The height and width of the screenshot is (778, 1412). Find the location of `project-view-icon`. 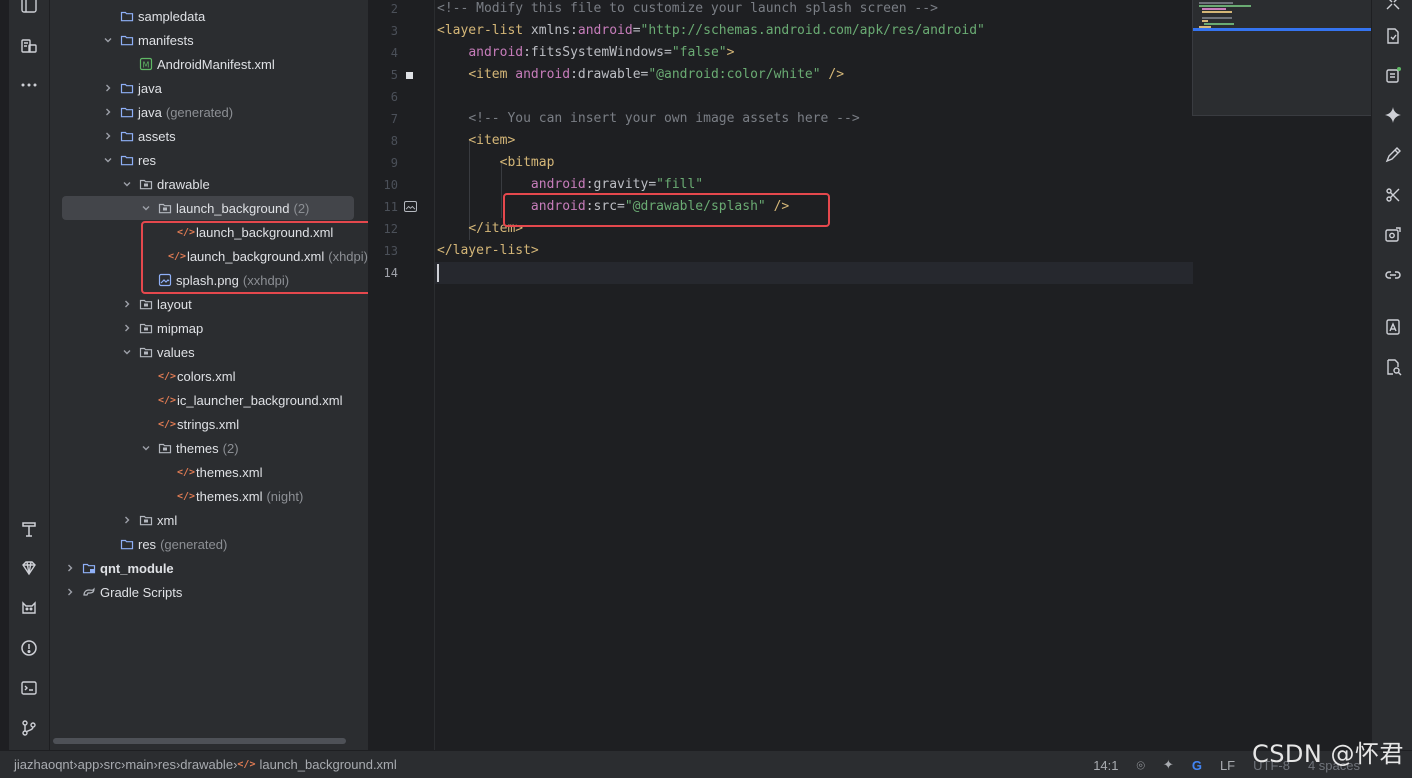

project-view-icon is located at coordinates (29, 8).